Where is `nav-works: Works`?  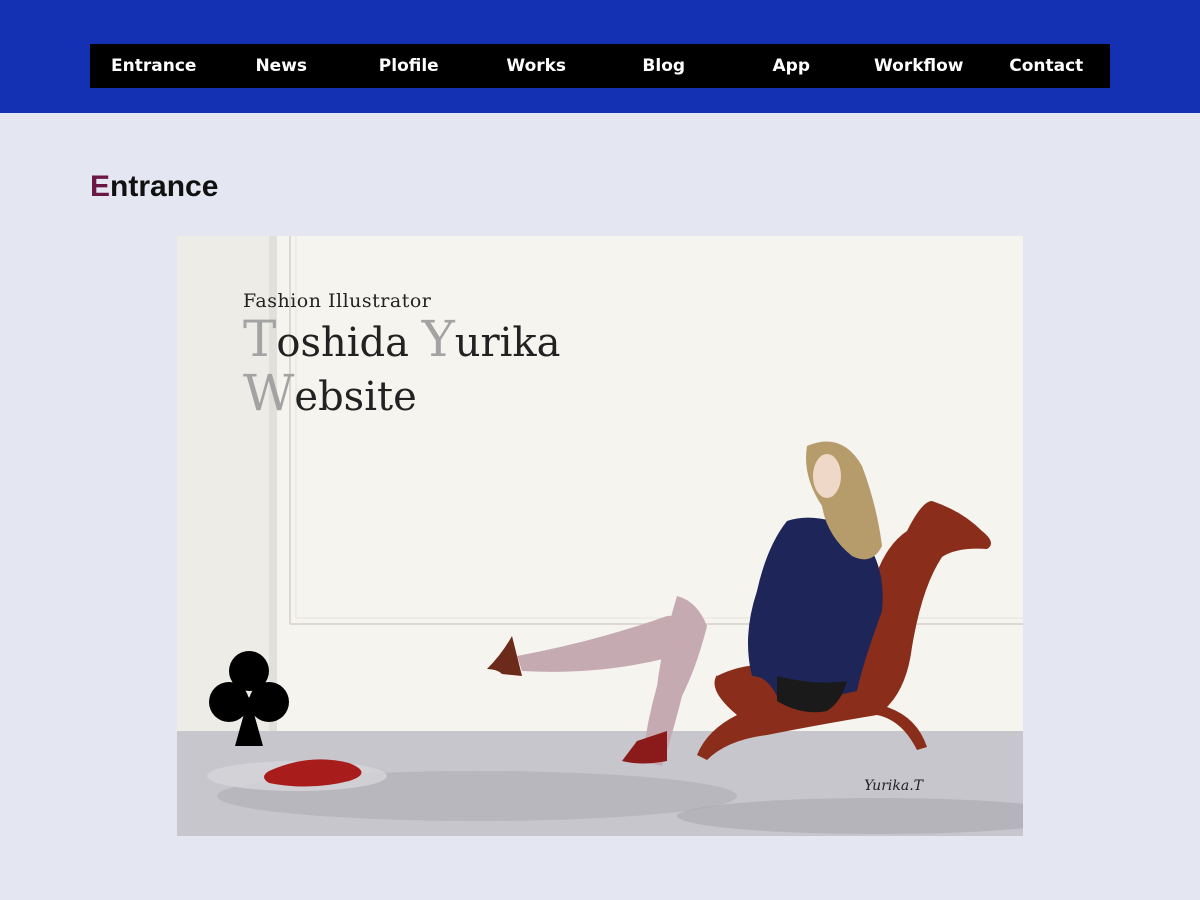 nav-works: Works is located at coordinates (537, 66).